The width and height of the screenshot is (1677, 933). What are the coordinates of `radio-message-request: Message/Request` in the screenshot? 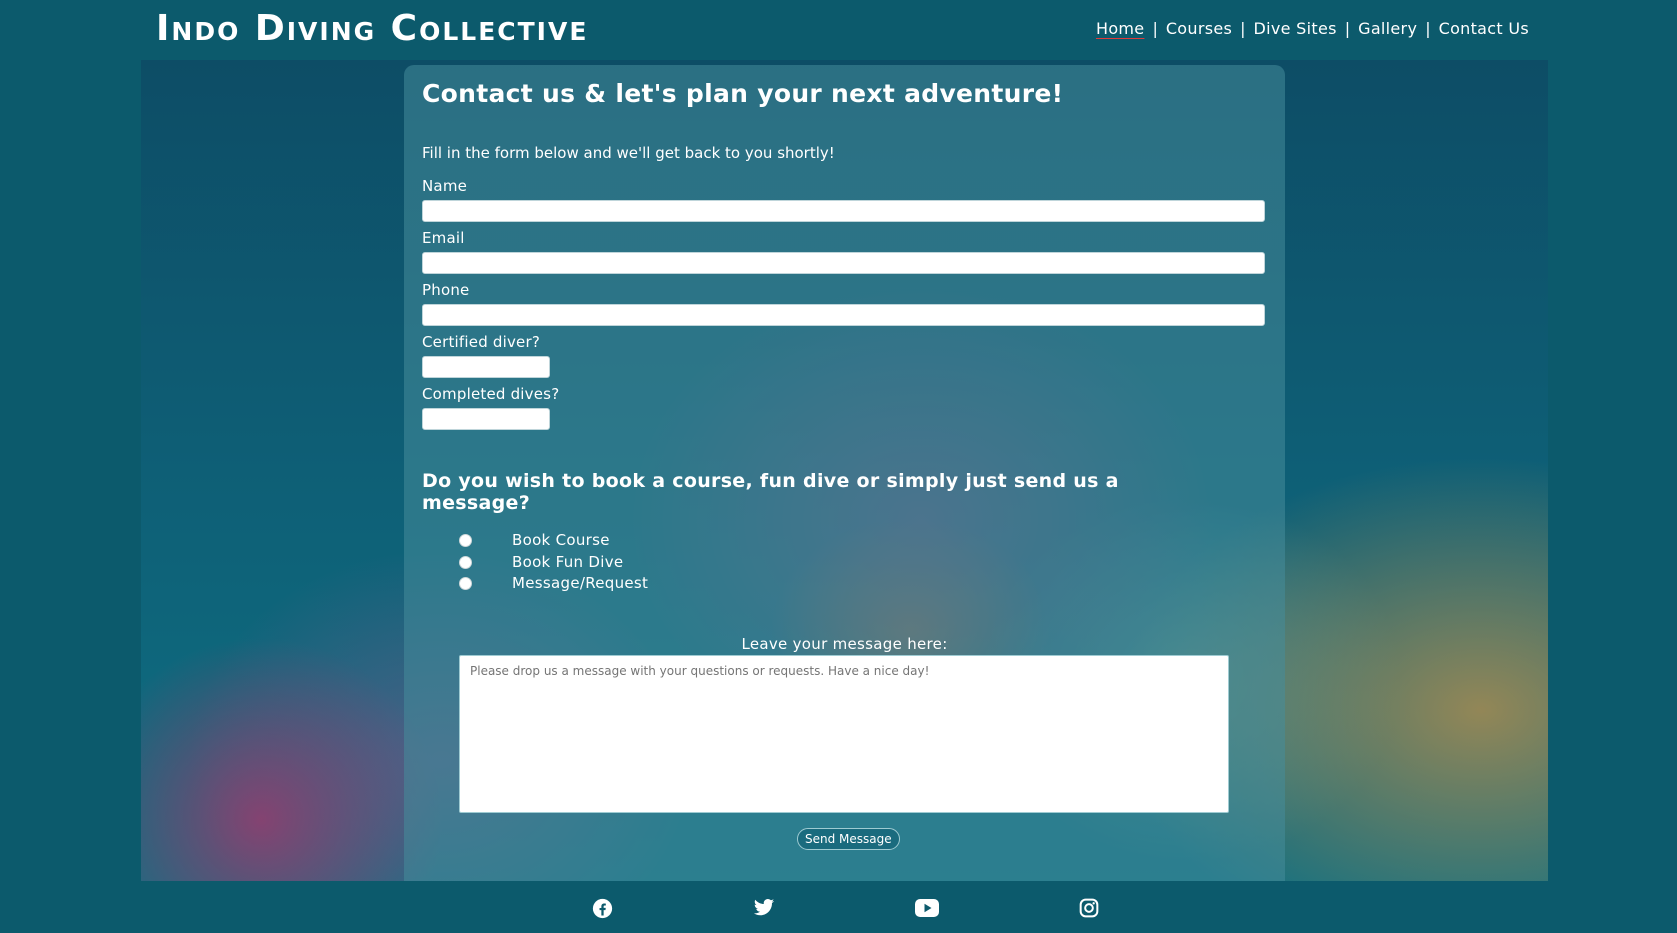 It's located at (553, 583).